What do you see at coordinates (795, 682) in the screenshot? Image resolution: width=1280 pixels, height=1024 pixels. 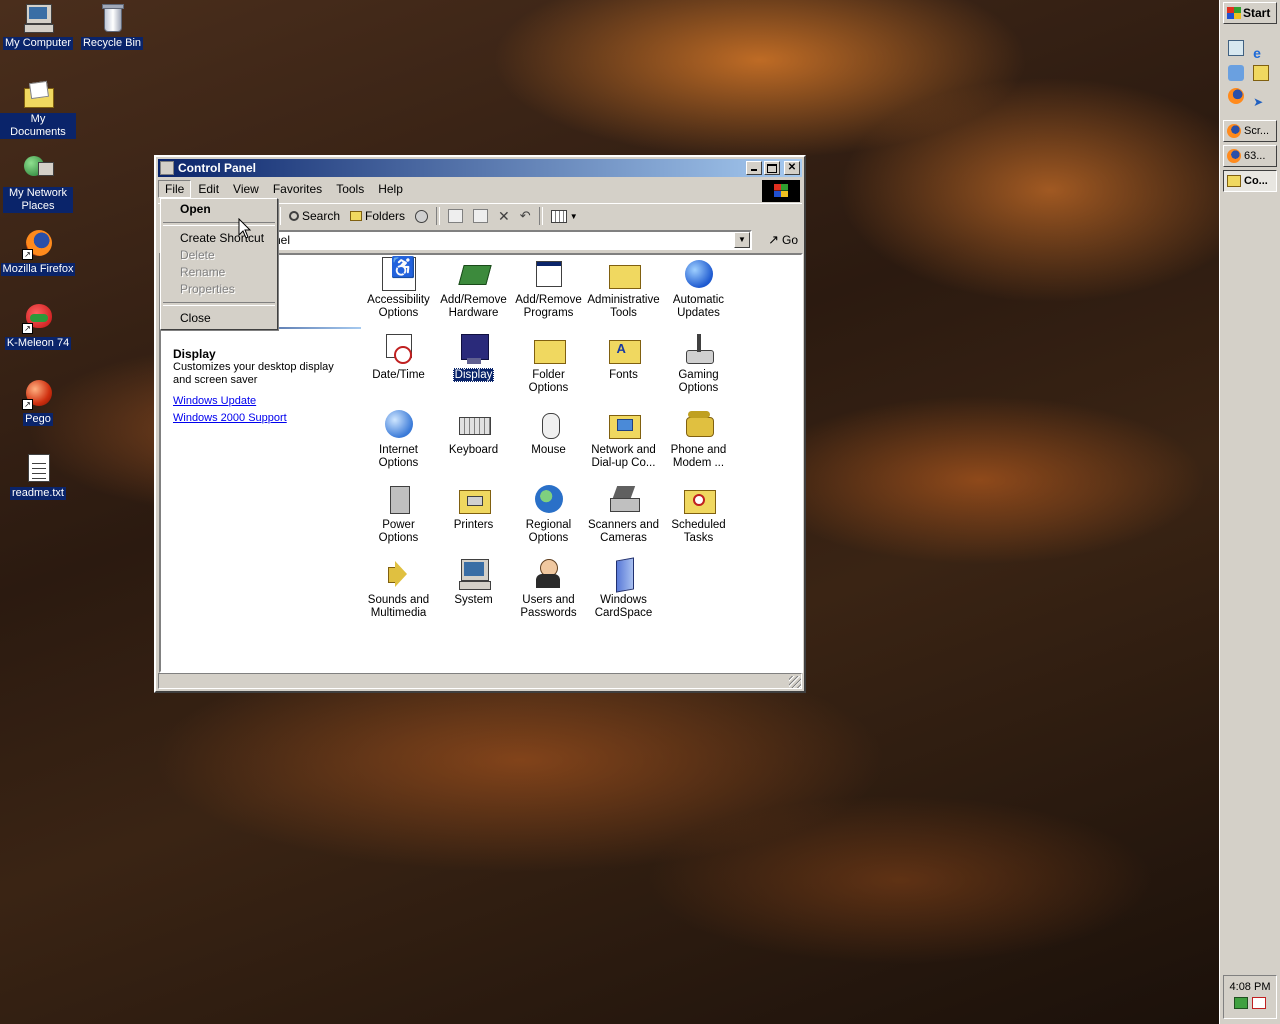 I see `resize-grip` at bounding box center [795, 682].